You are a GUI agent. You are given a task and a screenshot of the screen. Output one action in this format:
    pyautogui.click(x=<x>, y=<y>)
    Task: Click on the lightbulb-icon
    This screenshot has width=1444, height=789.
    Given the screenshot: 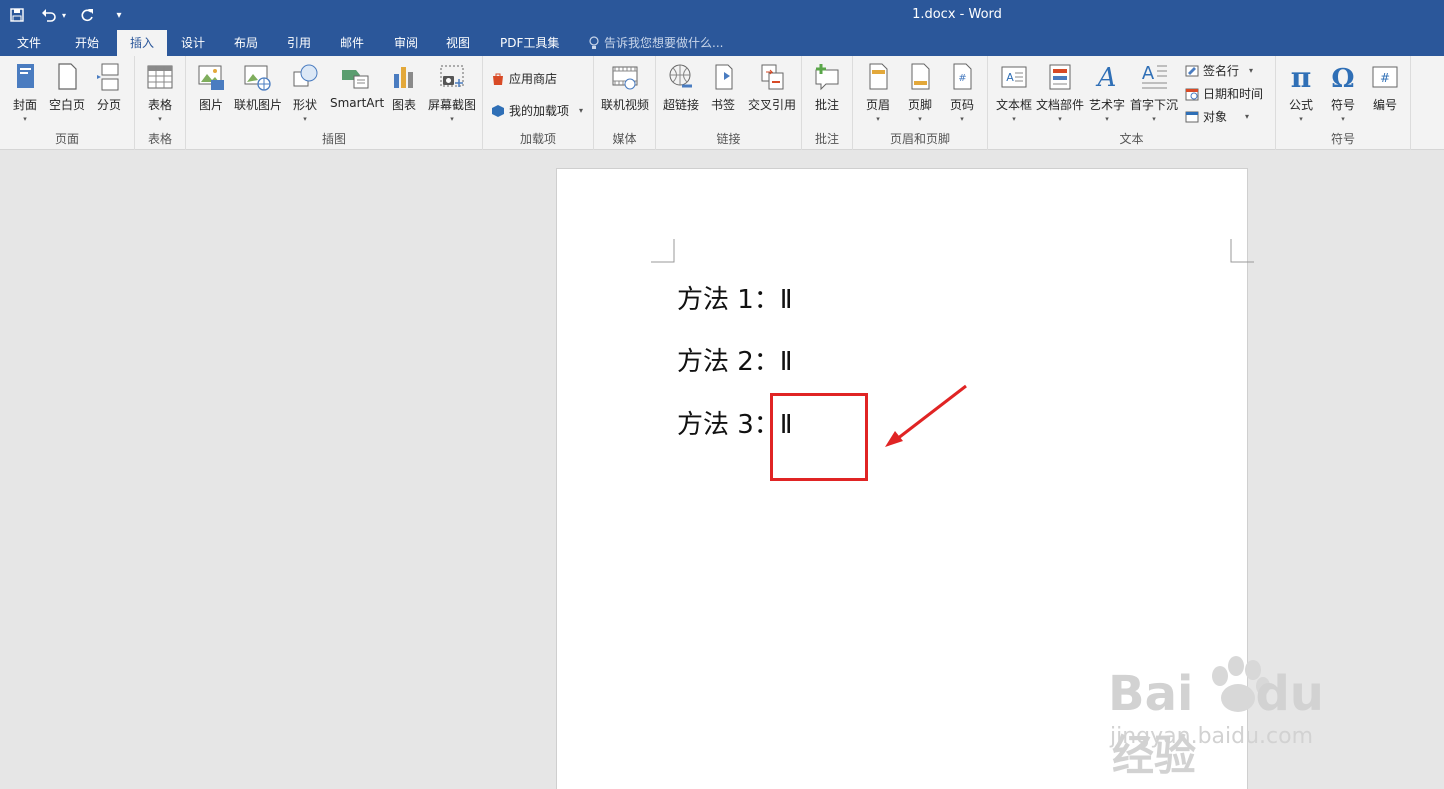 What is the action you would take?
    pyautogui.click(x=594, y=42)
    